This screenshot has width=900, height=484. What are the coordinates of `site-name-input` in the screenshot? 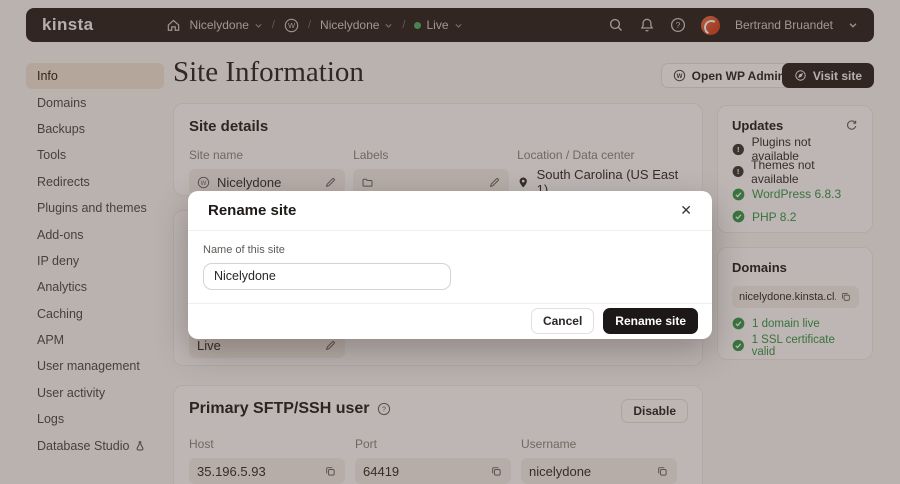 It's located at (327, 276).